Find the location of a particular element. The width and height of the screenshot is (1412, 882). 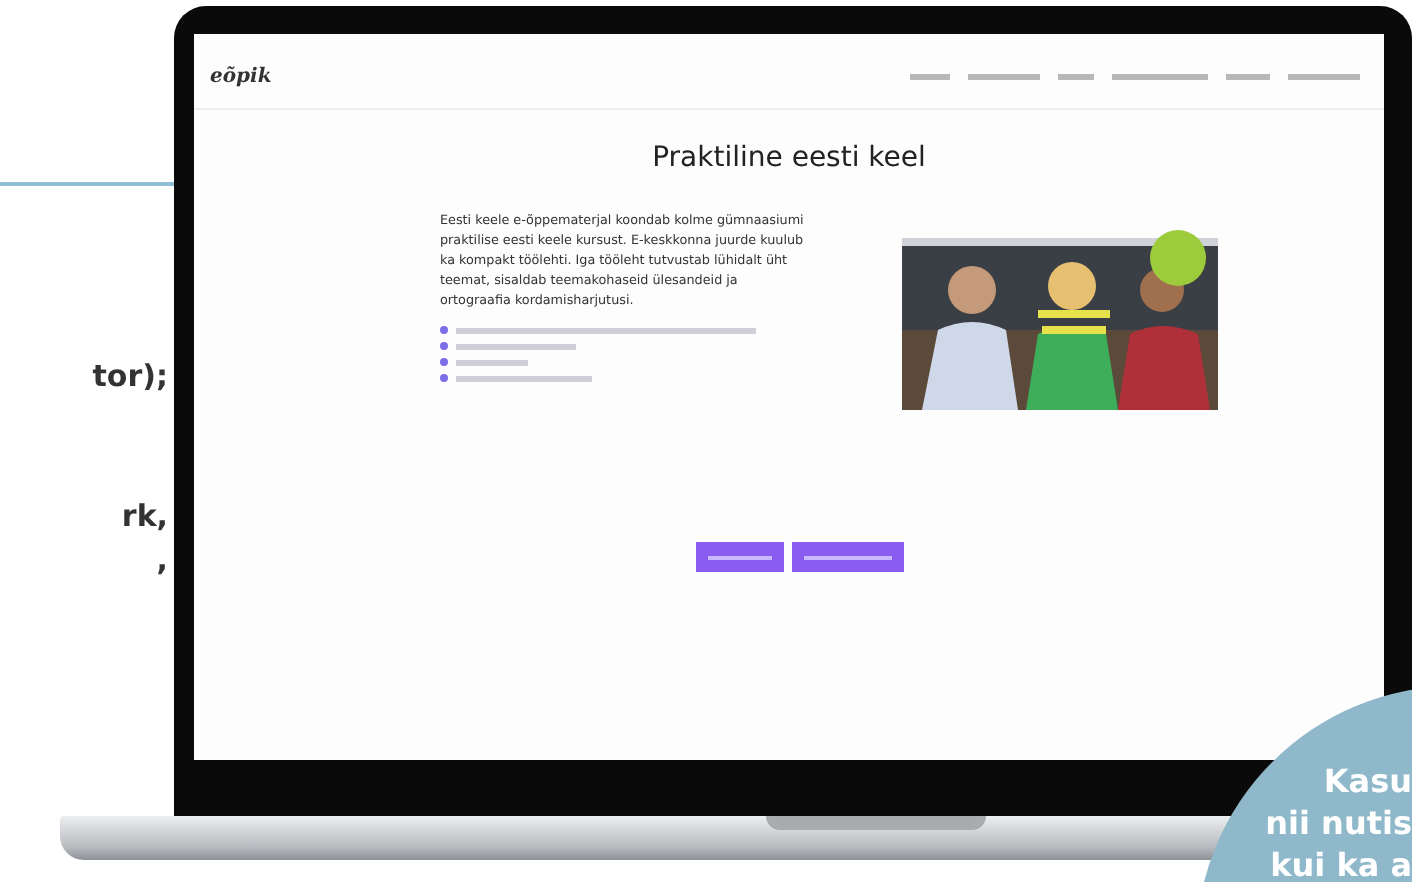

site-logo: eõpik is located at coordinates (241, 77).